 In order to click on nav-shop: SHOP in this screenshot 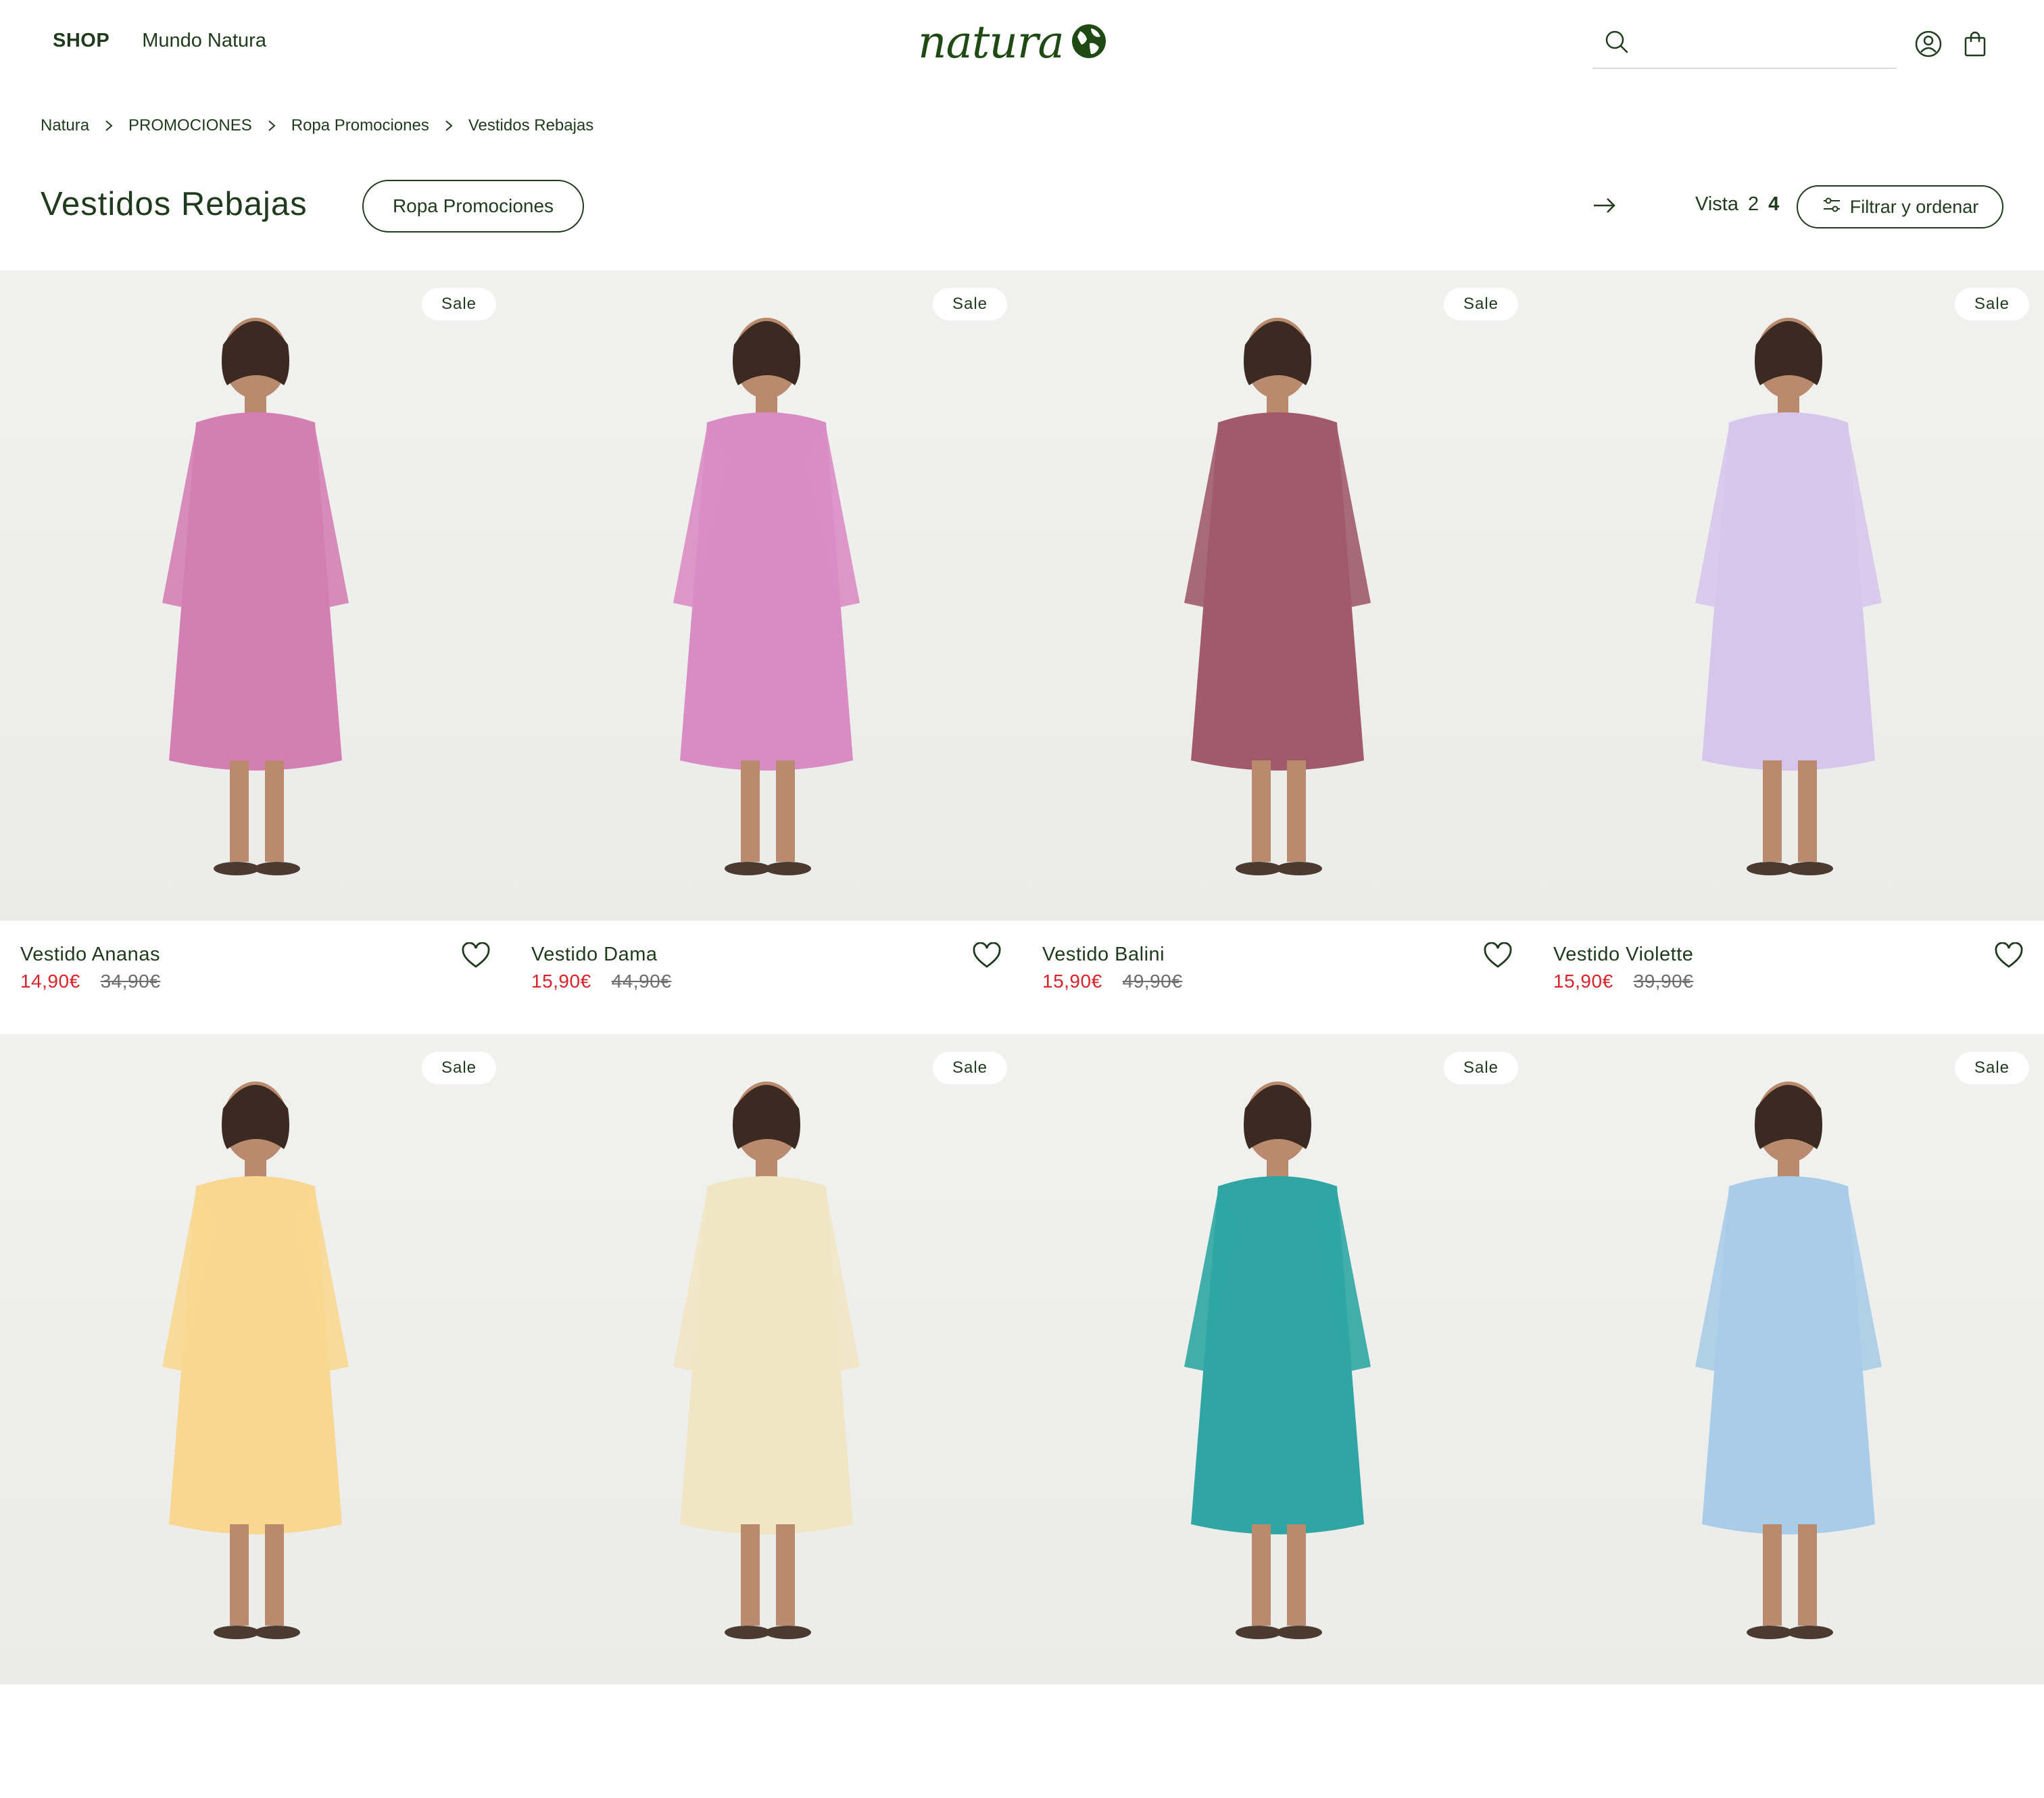, I will do `click(81, 41)`.